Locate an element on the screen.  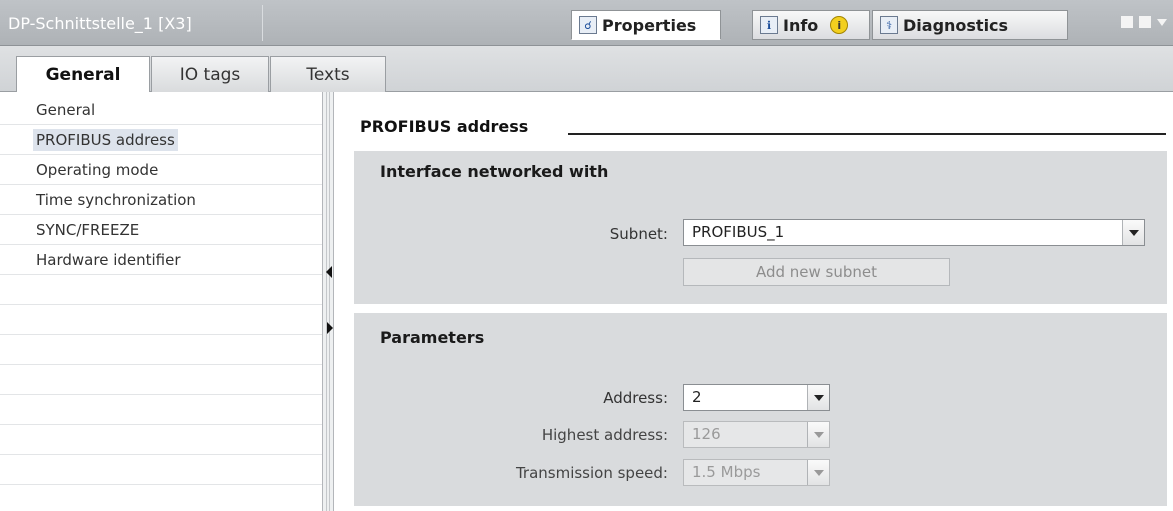
address-value: 2 is located at coordinates (697, 397).